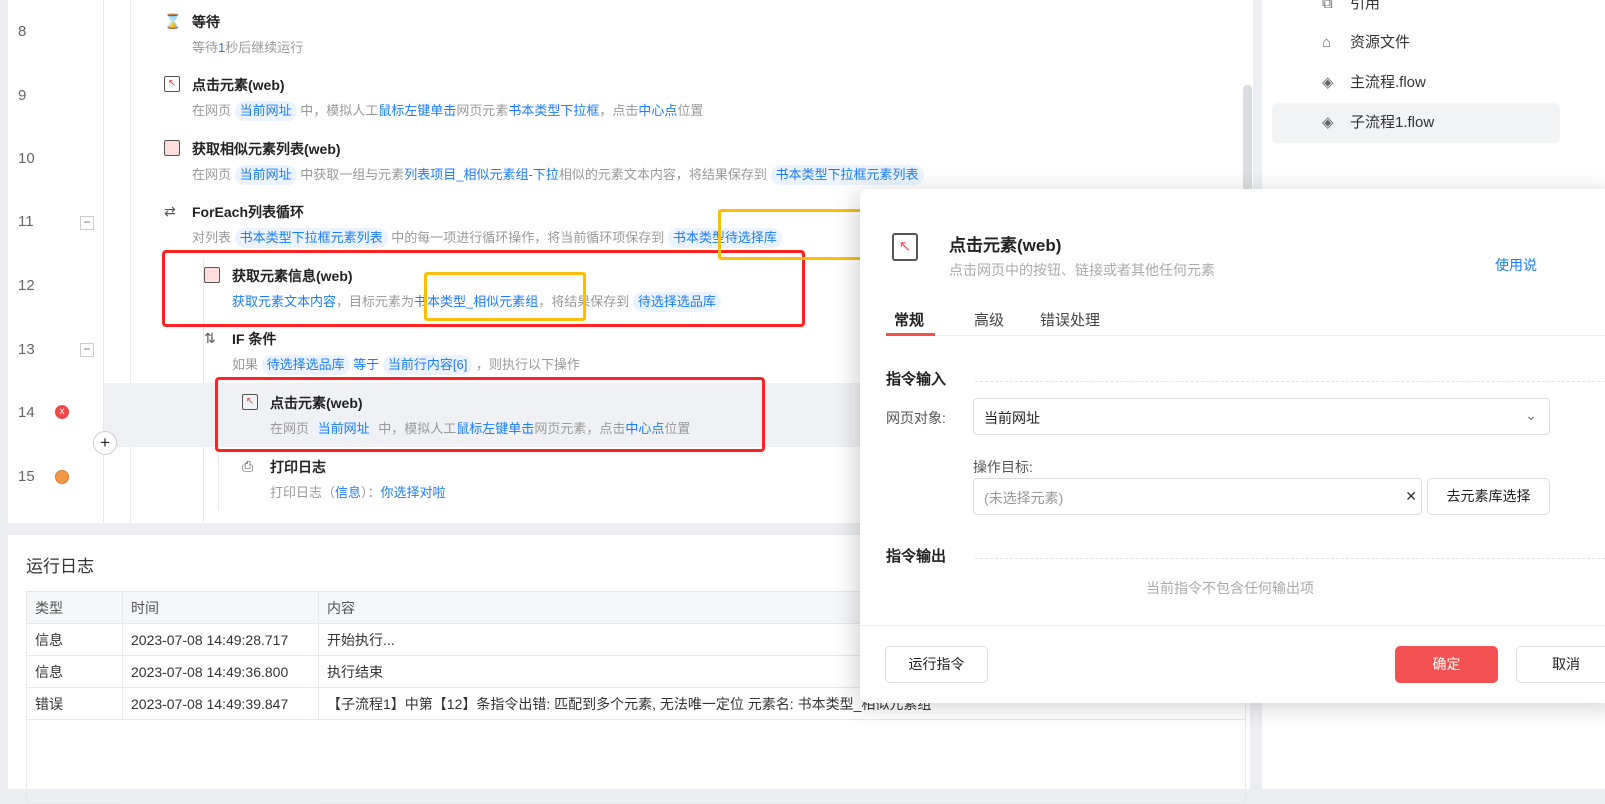 The image size is (1605, 804). Describe the element at coordinates (989, 319) in the screenshot. I see `tab-advanced: 高级` at that location.